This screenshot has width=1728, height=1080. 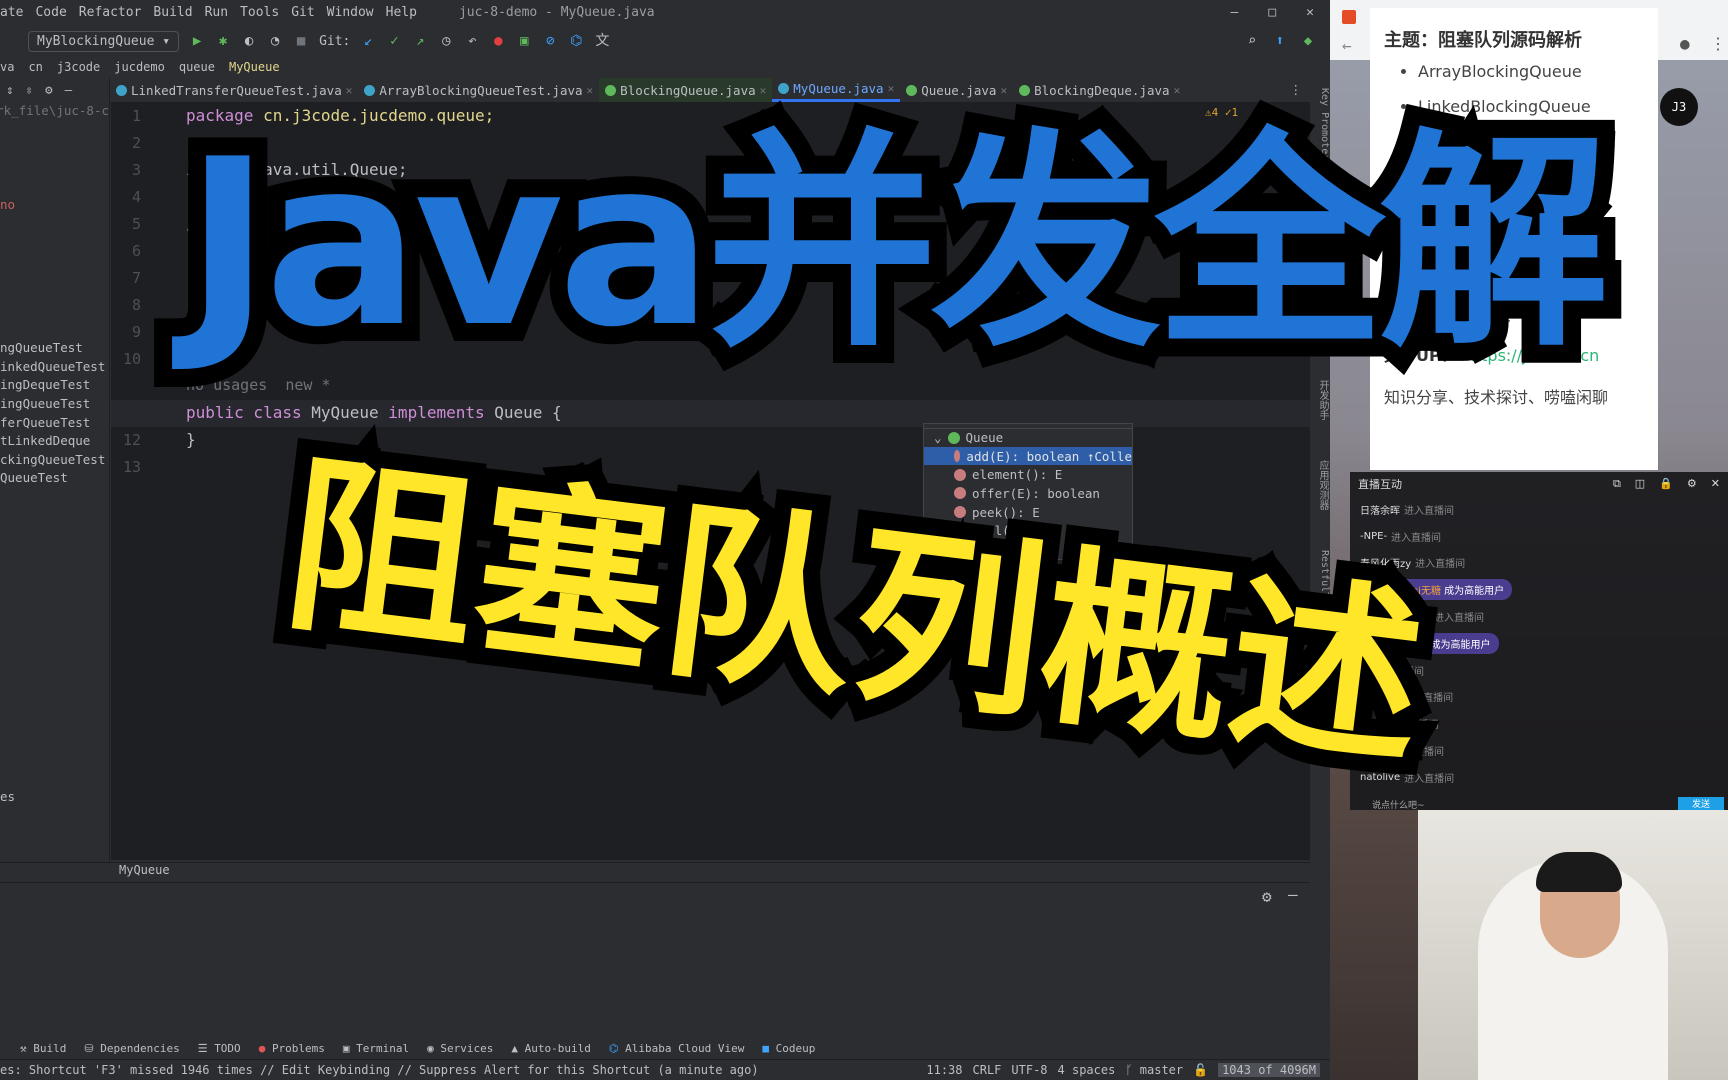 What do you see at coordinates (254, 67) in the screenshot?
I see `breadcrumb-item: MyQueue` at bounding box center [254, 67].